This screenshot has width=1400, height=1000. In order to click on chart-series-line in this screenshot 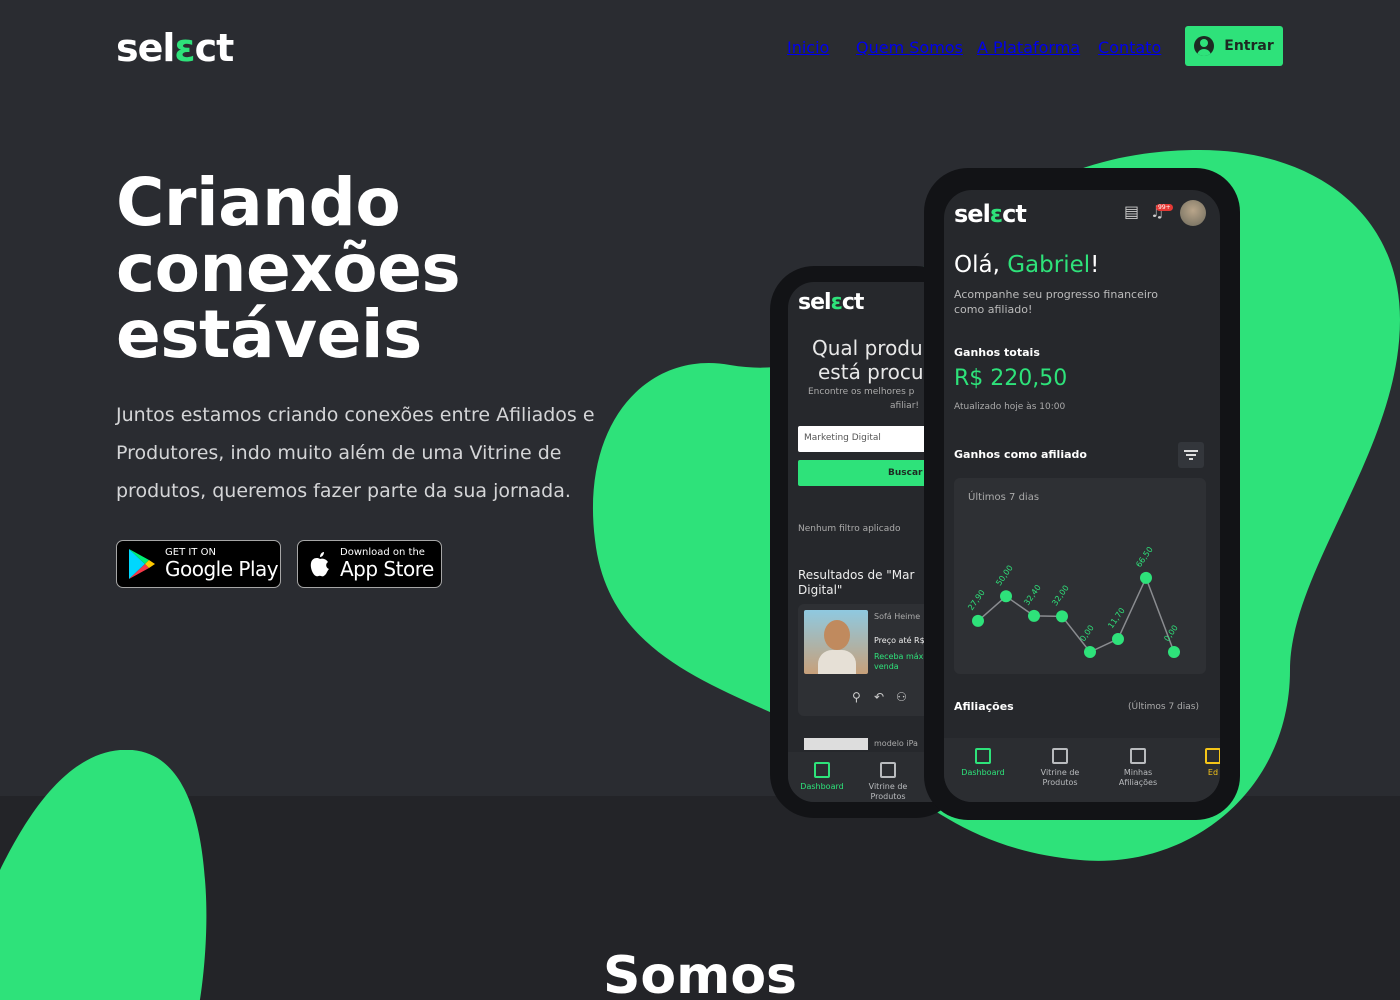, I will do `click(1076, 614)`.